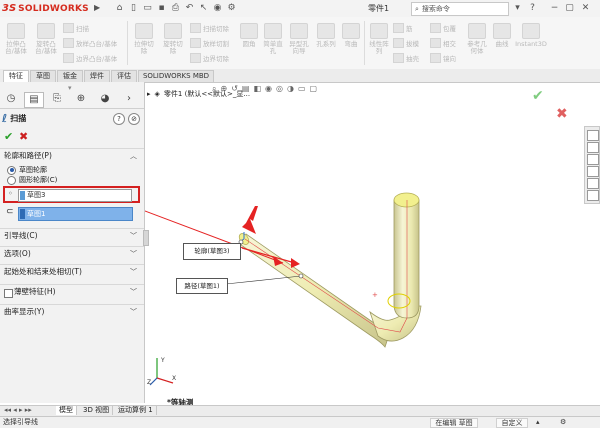 This screenshot has width=600, height=428. What do you see at coordinates (593, 135) in the screenshot?
I see `solidworks-resources-icon` at bounding box center [593, 135].